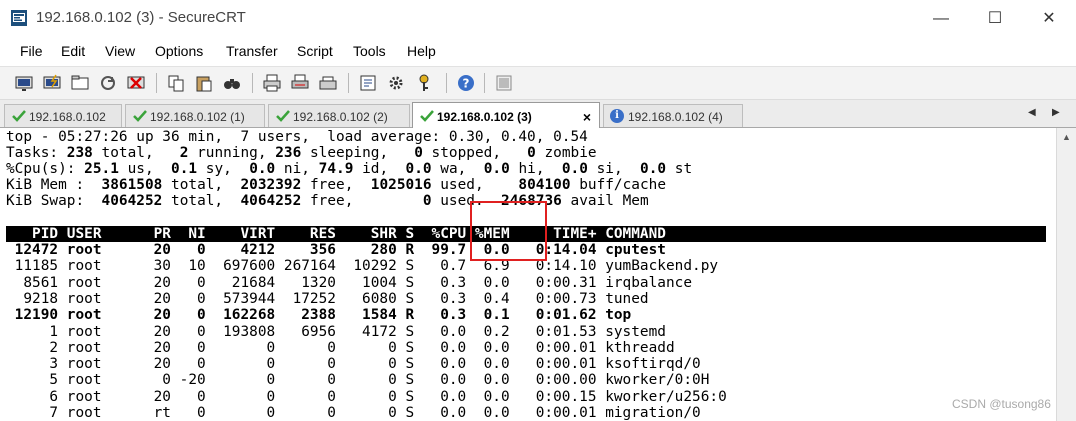 This screenshot has width=1076, height=421. Describe the element at coordinates (368, 83) in the screenshot. I see `session-options-icon` at that location.